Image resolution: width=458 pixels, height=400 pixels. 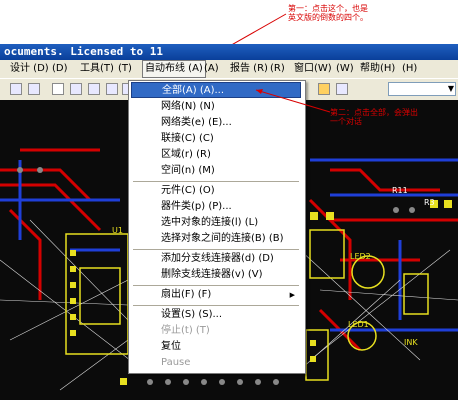 I want to click on pencil-icon, so click(x=324, y=89).